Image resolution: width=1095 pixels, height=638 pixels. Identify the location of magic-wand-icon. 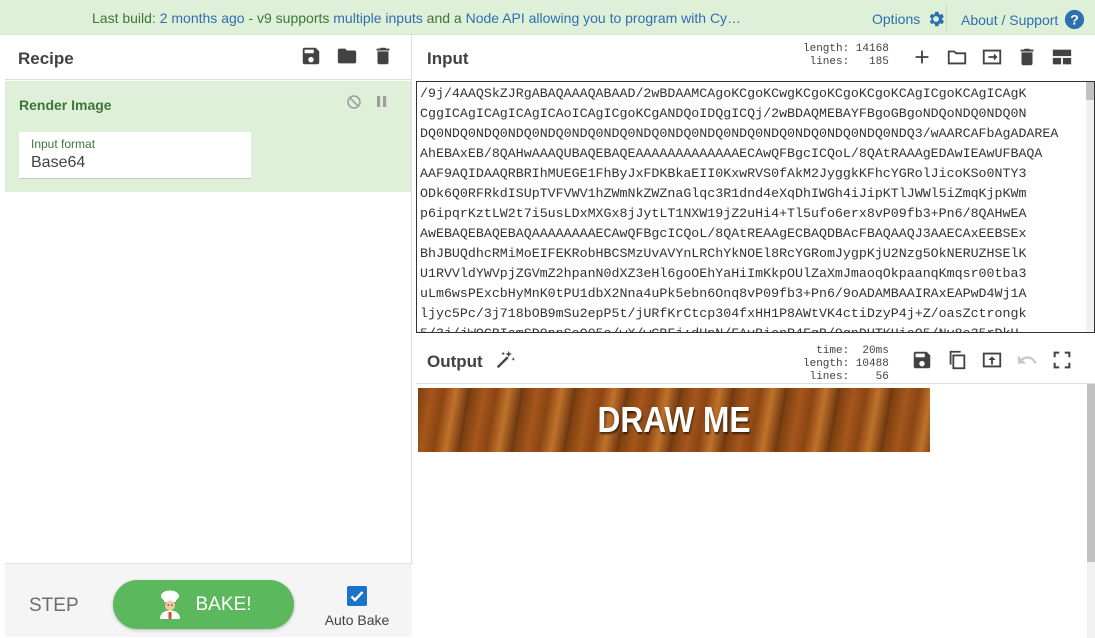
(505, 360).